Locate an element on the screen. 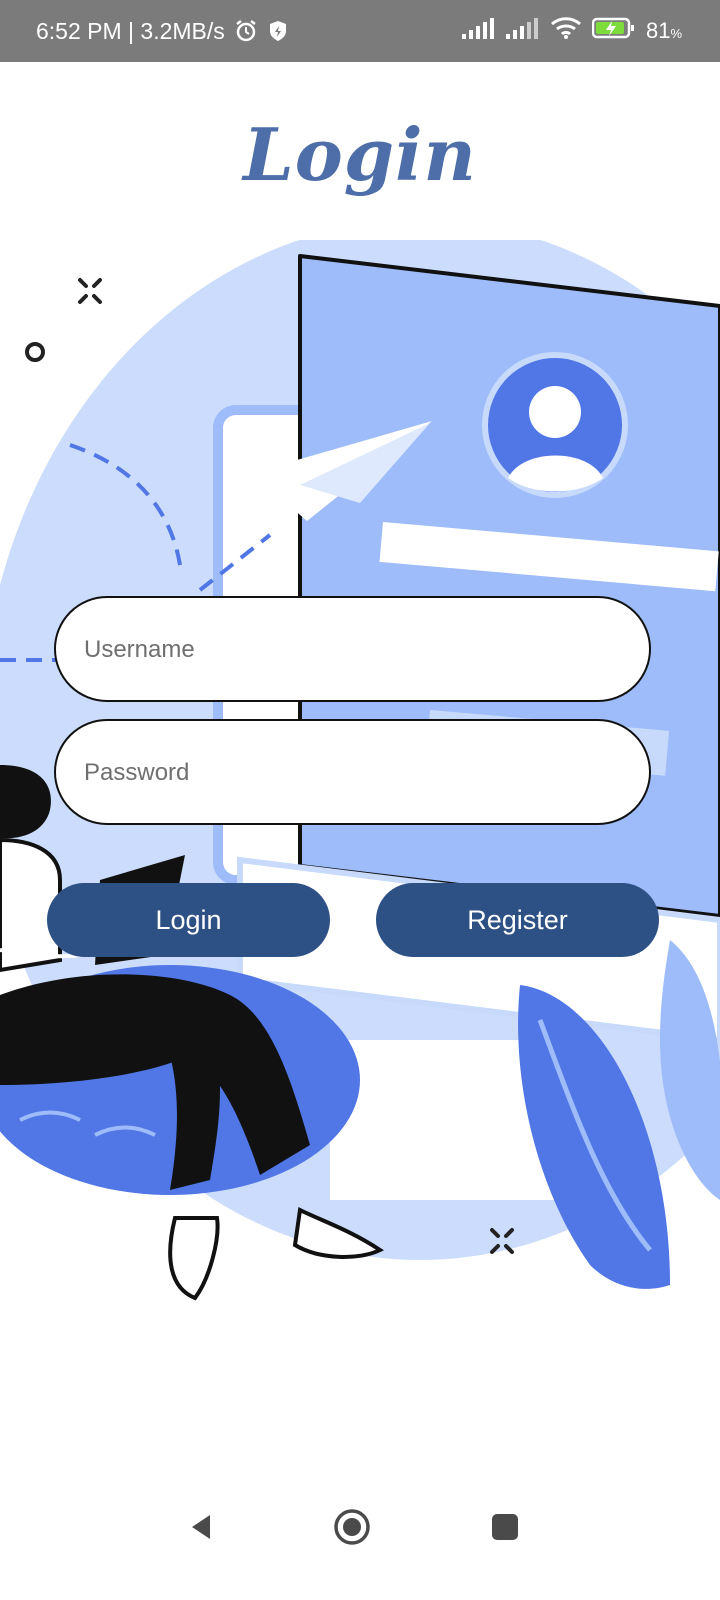  battery-percent: 81% is located at coordinates (663, 30).